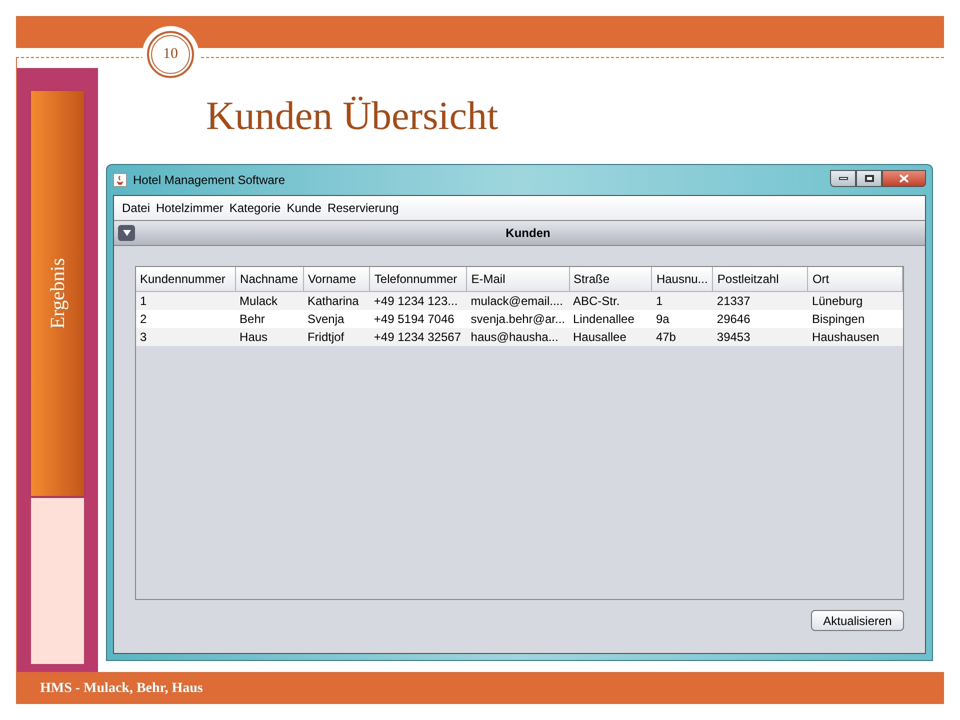  Describe the element at coordinates (682, 319) in the screenshot. I see `table-cell: 9a` at that location.